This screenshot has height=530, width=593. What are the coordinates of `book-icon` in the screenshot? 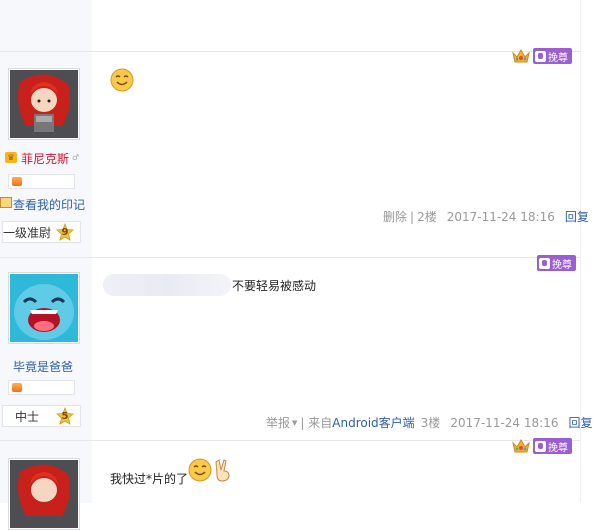 It's located at (6, 202).